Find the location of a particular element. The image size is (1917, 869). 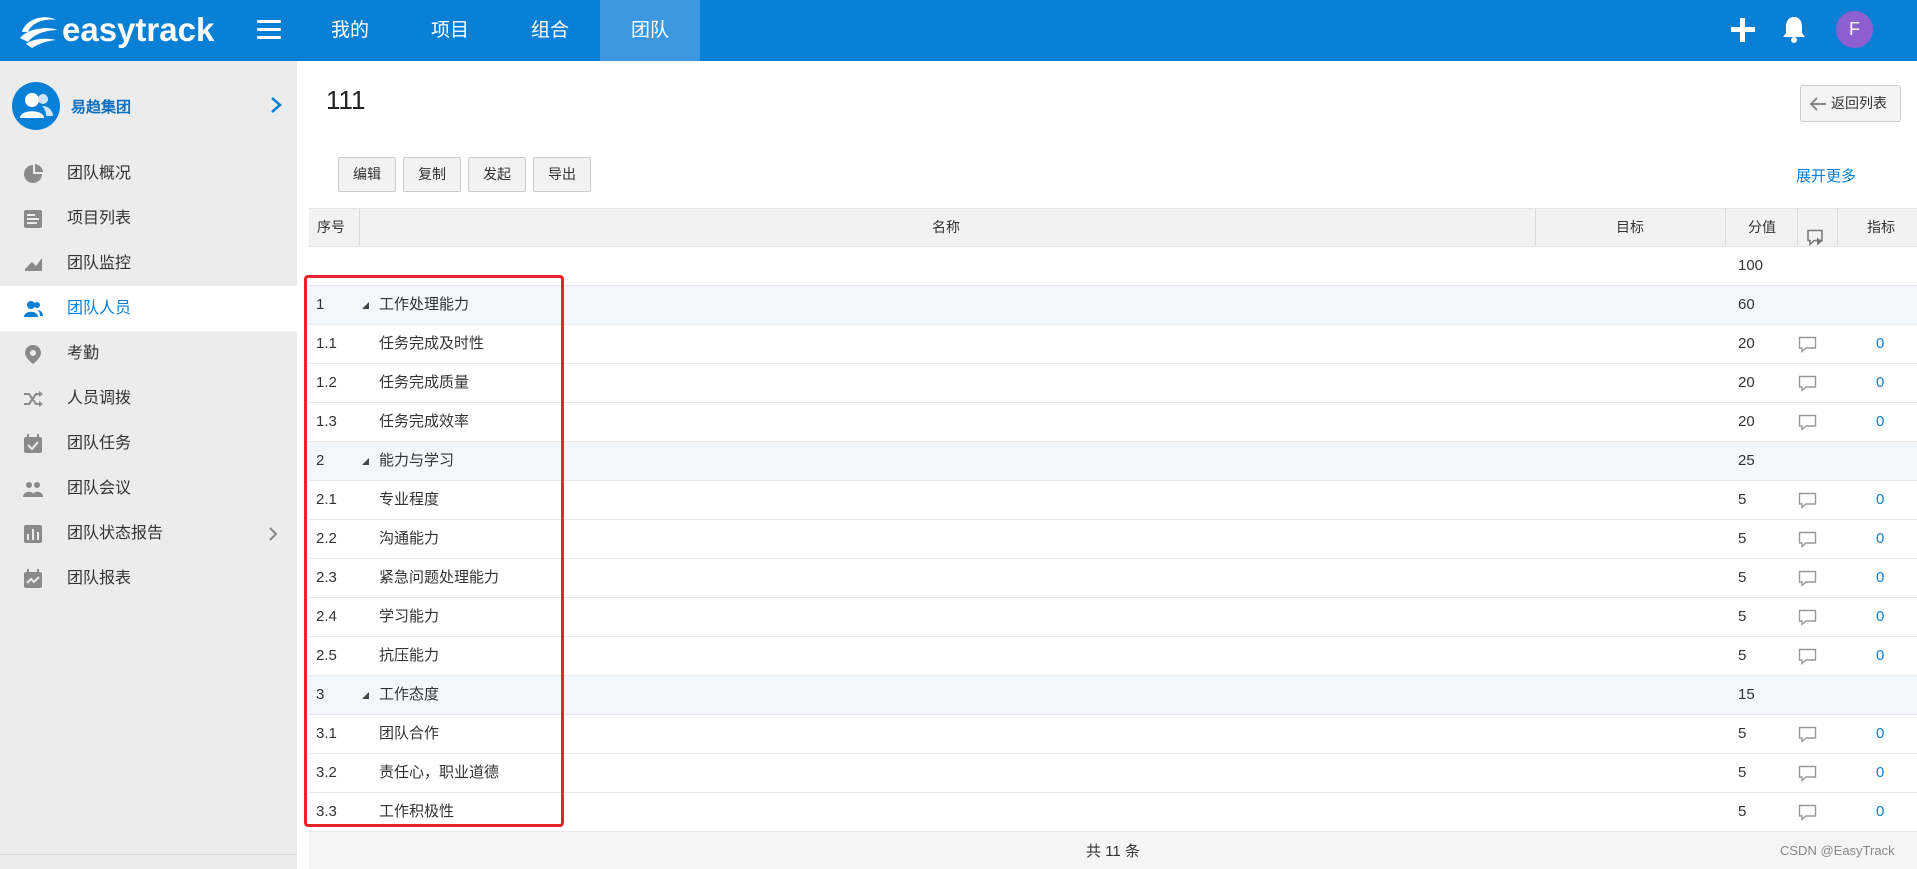

row-name: 工作处理能力 is located at coordinates (424, 304).